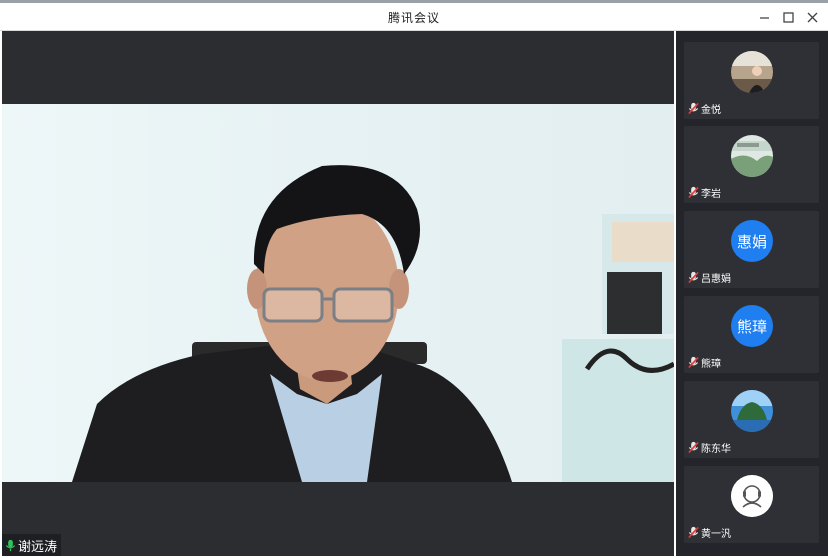 Image resolution: width=828 pixels, height=558 pixels. I want to click on avatar: 惠娟, so click(752, 241).